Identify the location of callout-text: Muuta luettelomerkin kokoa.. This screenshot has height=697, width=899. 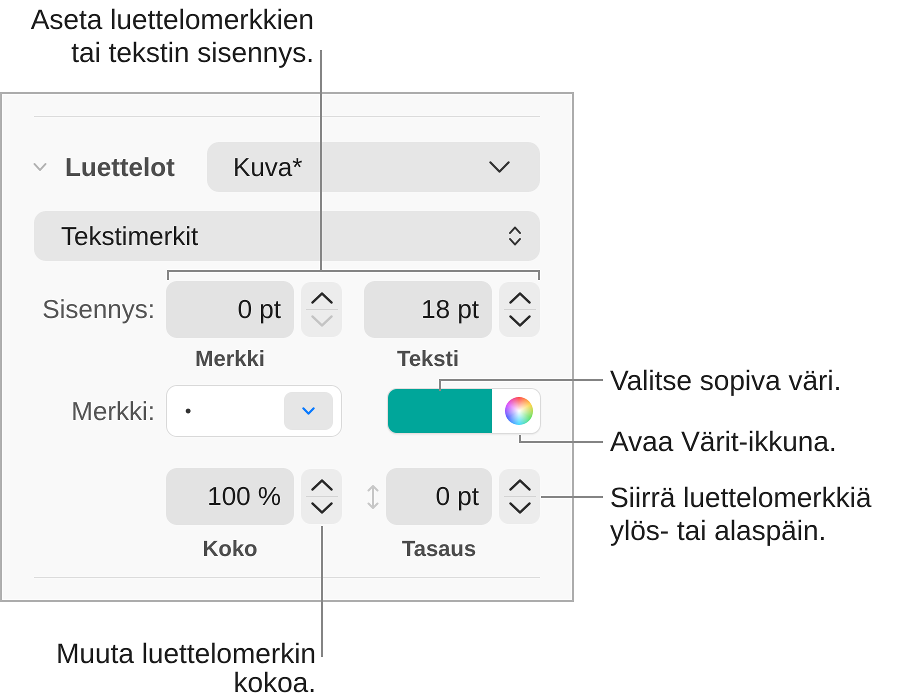
(186, 668).